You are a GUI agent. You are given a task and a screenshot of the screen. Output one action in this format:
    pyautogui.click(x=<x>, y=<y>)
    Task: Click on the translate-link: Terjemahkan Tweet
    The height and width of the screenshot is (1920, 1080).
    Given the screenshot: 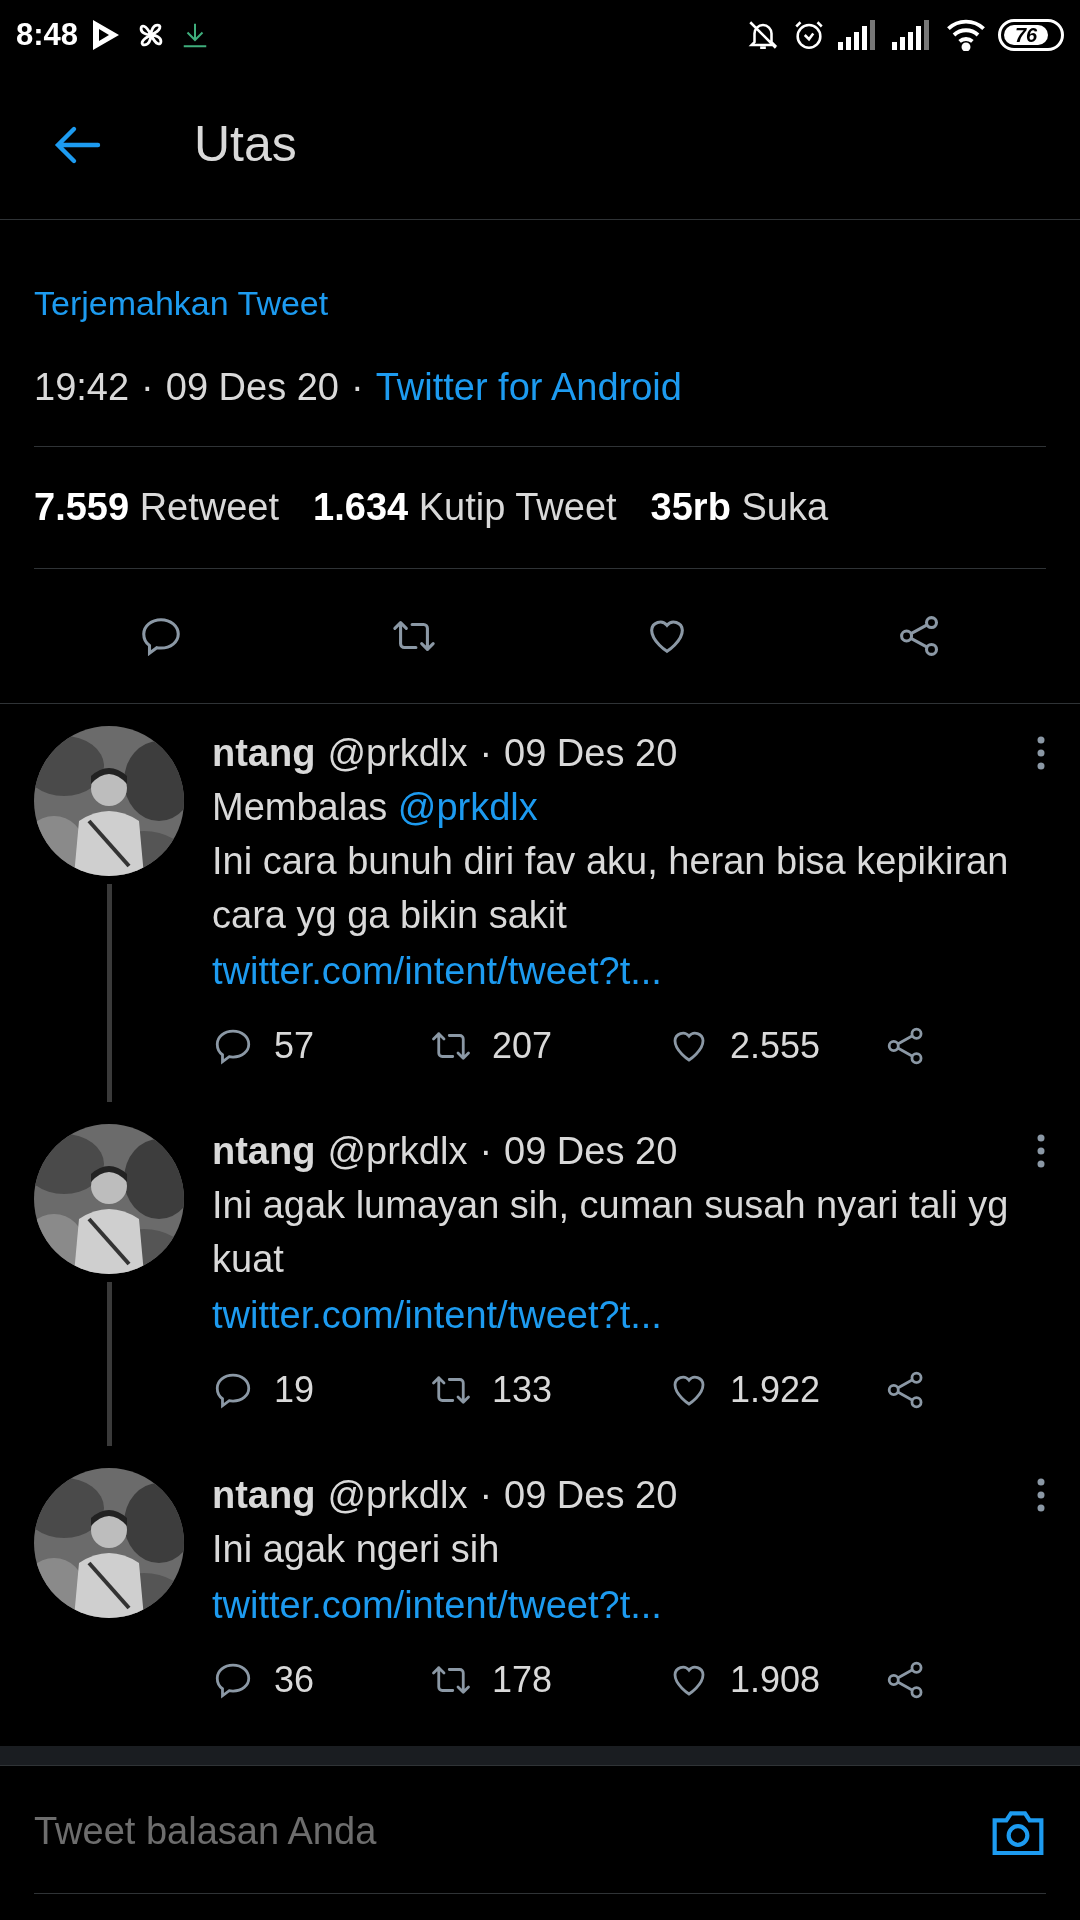 What is the action you would take?
    pyautogui.click(x=181, y=303)
    